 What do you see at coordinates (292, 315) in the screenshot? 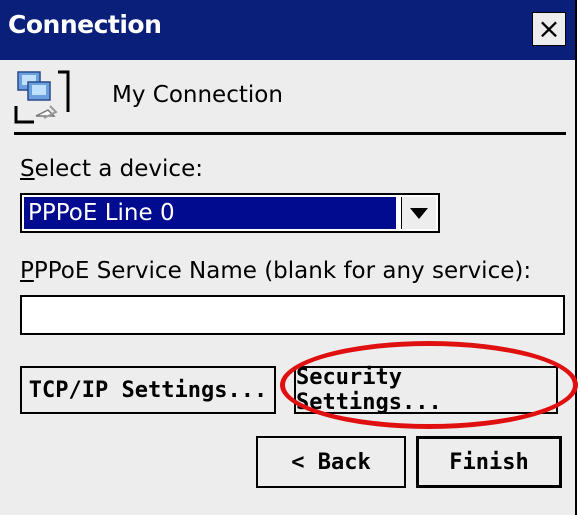
I see `service-name-input` at bounding box center [292, 315].